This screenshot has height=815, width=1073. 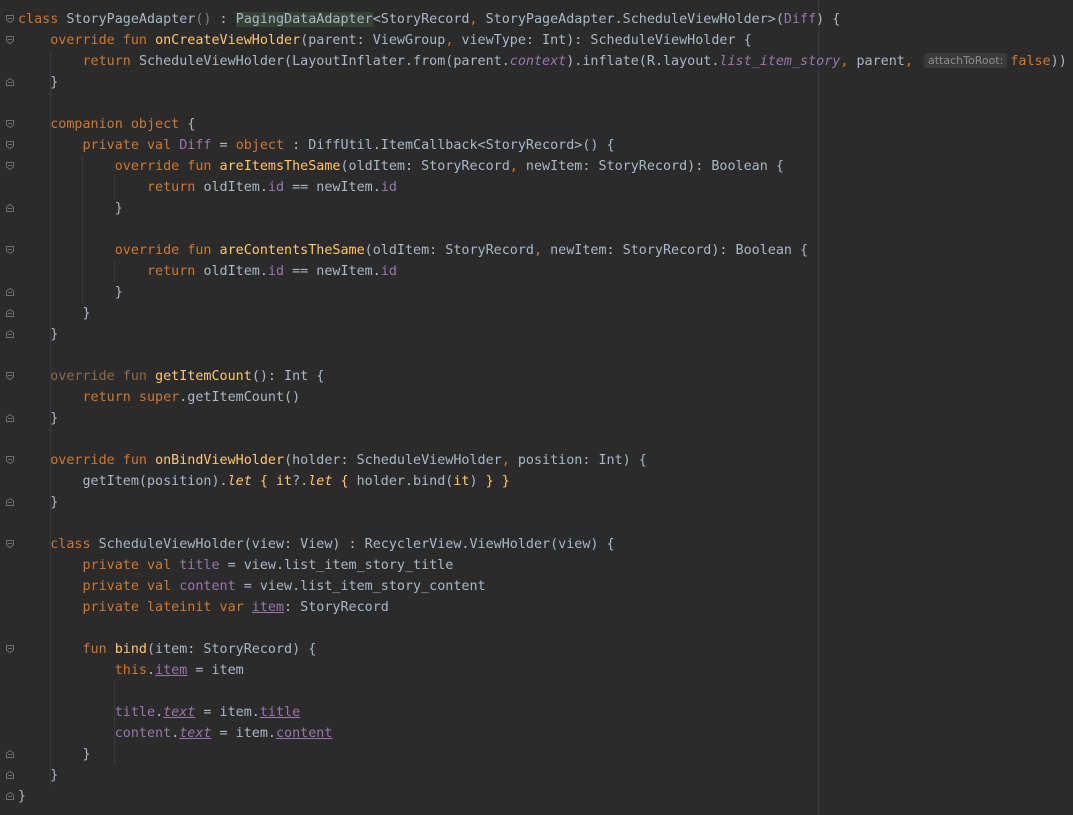 I want to click on code-token: : StoryRecord, so click(x=336, y=607).